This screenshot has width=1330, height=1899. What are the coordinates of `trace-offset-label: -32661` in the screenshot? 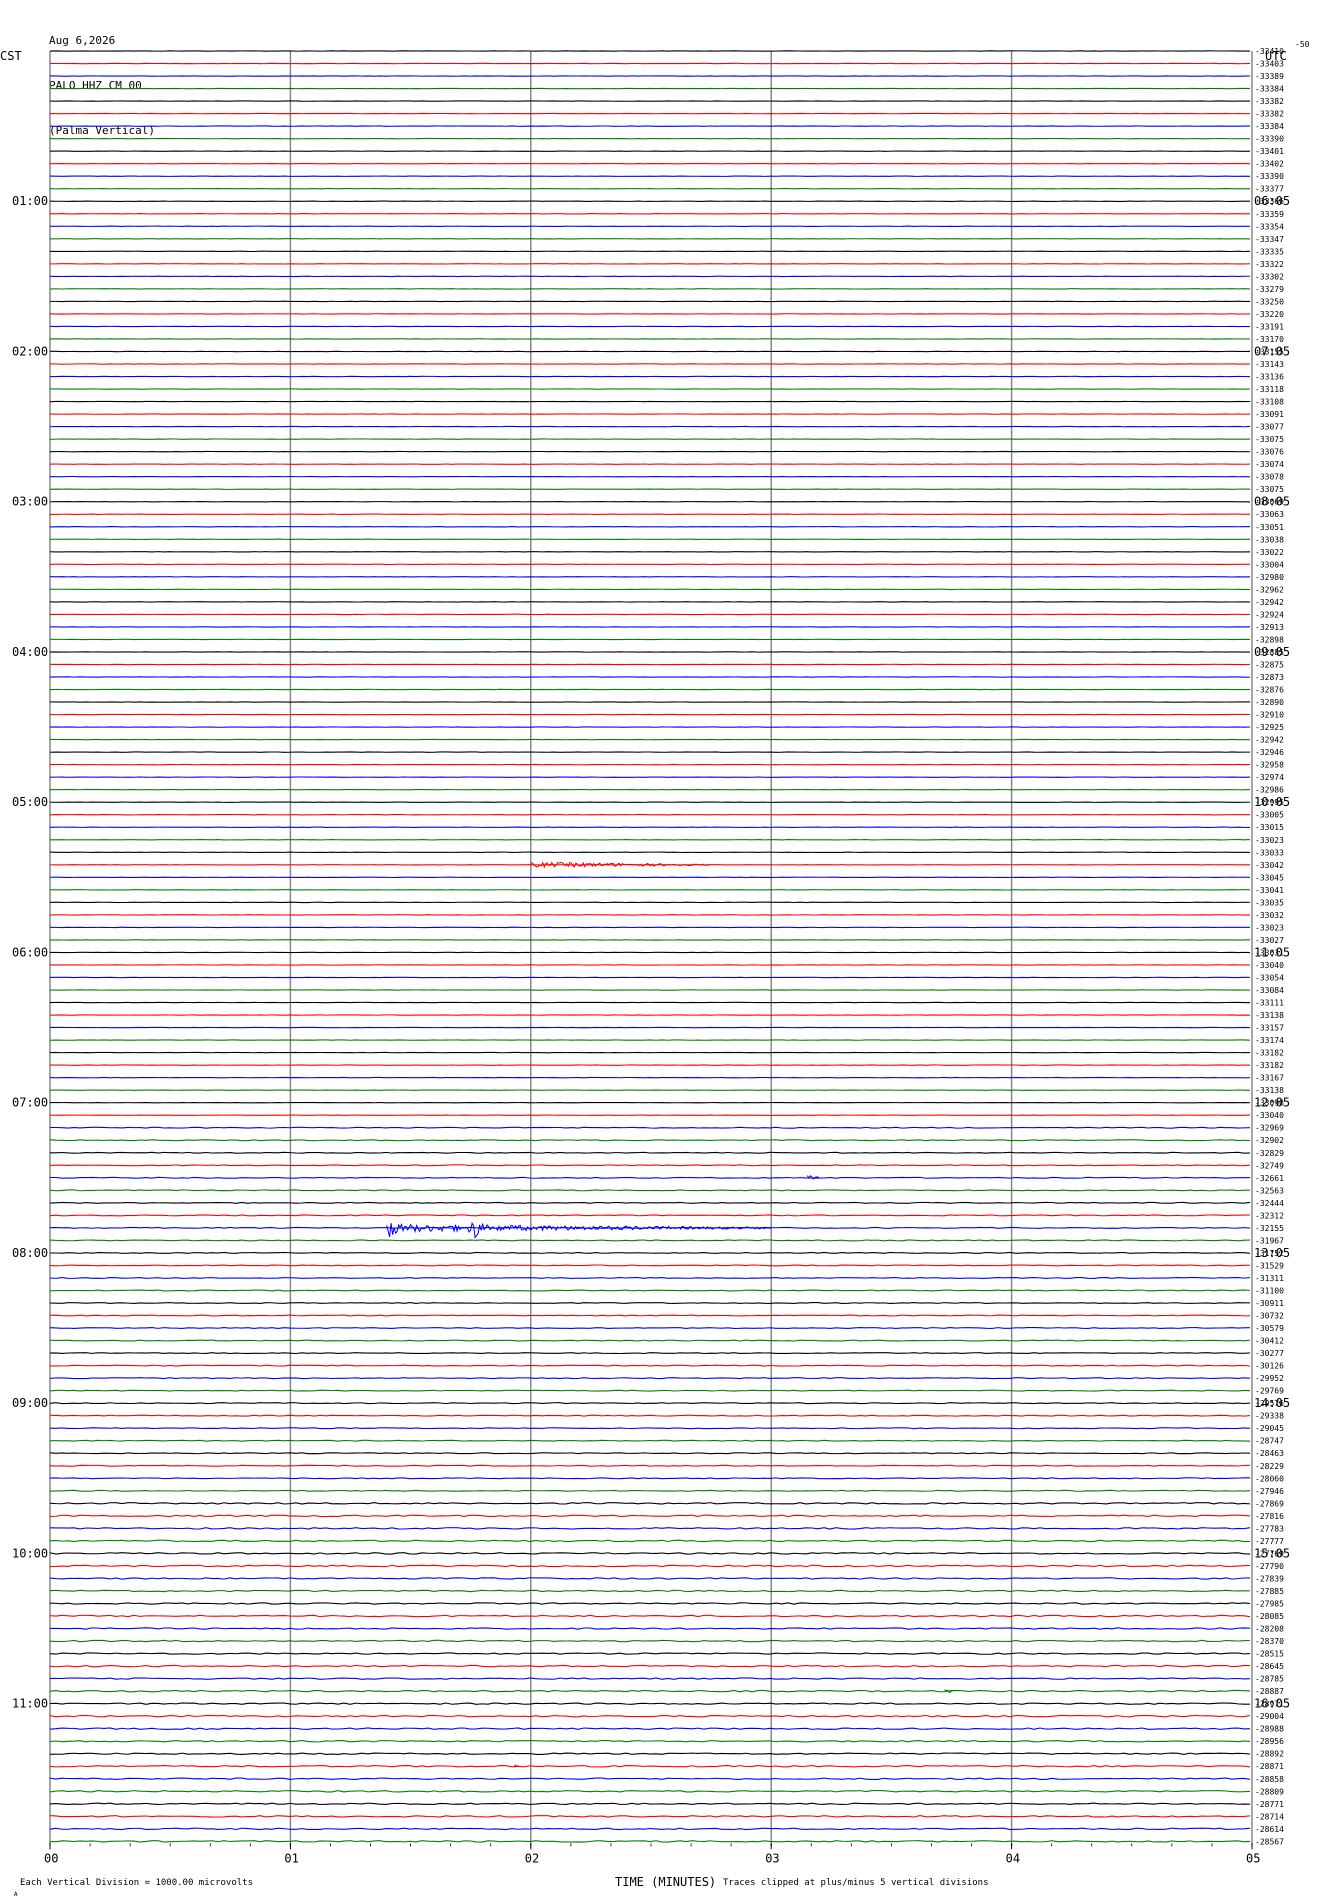 It's located at (1269, 1178).